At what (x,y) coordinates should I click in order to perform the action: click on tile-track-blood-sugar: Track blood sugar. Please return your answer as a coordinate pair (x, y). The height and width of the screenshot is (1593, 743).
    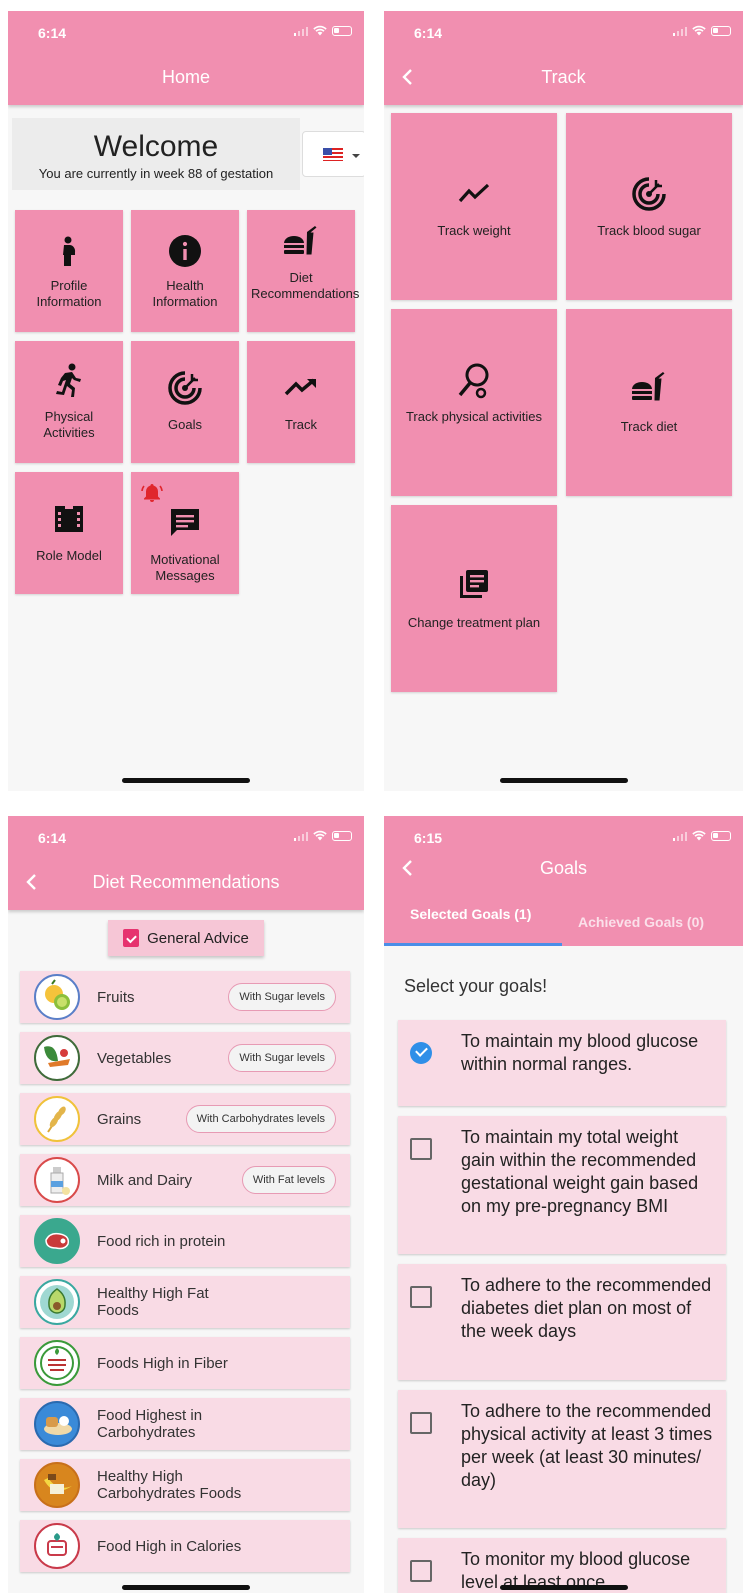
    Looking at the image, I should click on (649, 206).